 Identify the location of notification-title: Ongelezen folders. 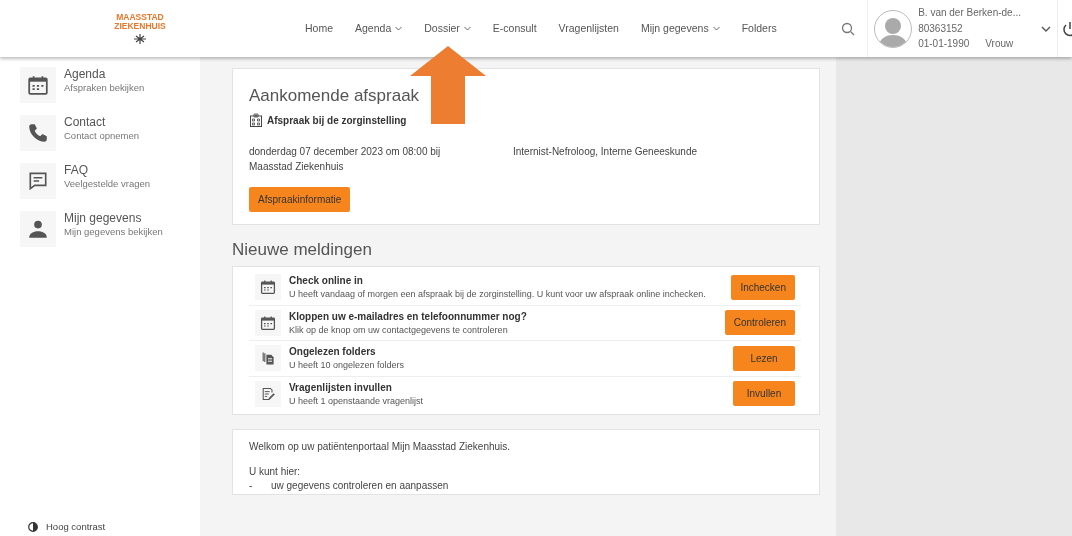
(333, 352).